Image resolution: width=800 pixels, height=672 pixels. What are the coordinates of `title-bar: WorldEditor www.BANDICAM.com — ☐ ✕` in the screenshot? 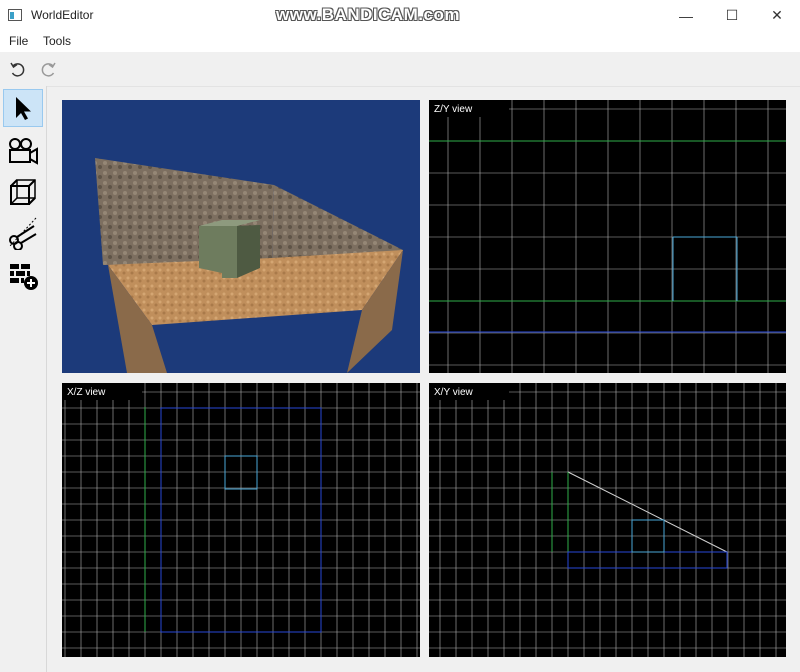 It's located at (400, 15).